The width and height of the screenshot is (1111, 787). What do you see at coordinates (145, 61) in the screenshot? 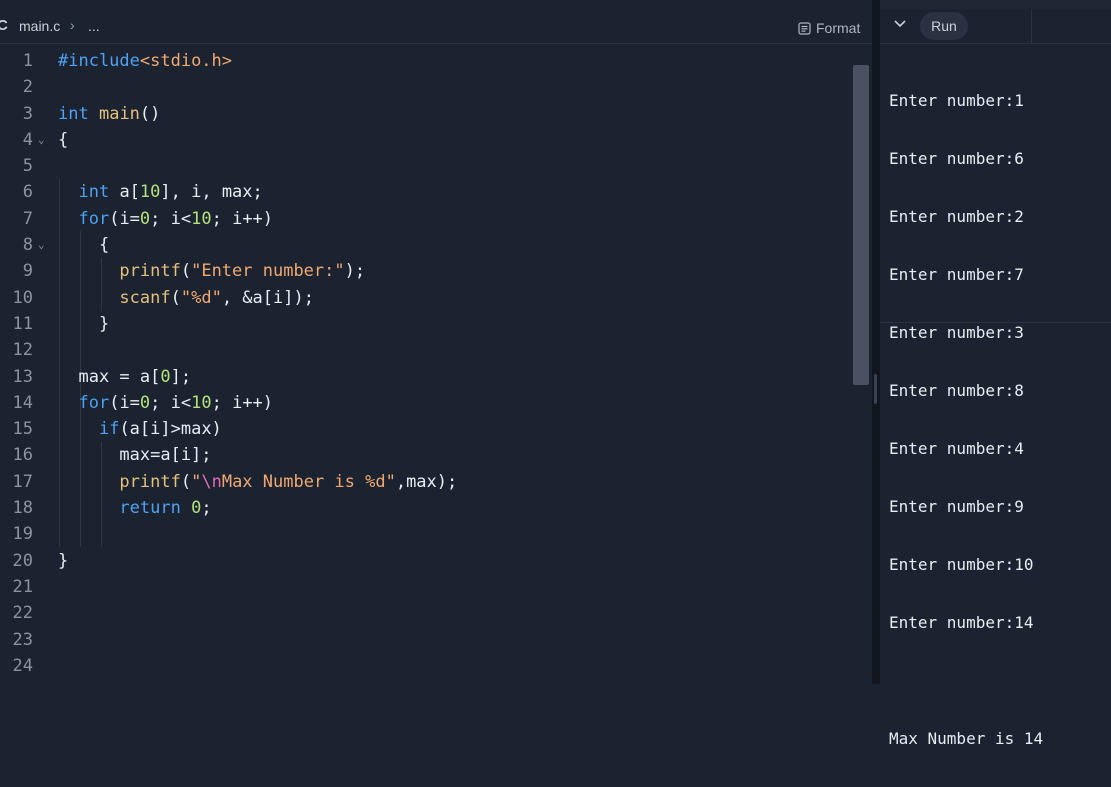
I see `code-line: #include<stdio.h>` at bounding box center [145, 61].